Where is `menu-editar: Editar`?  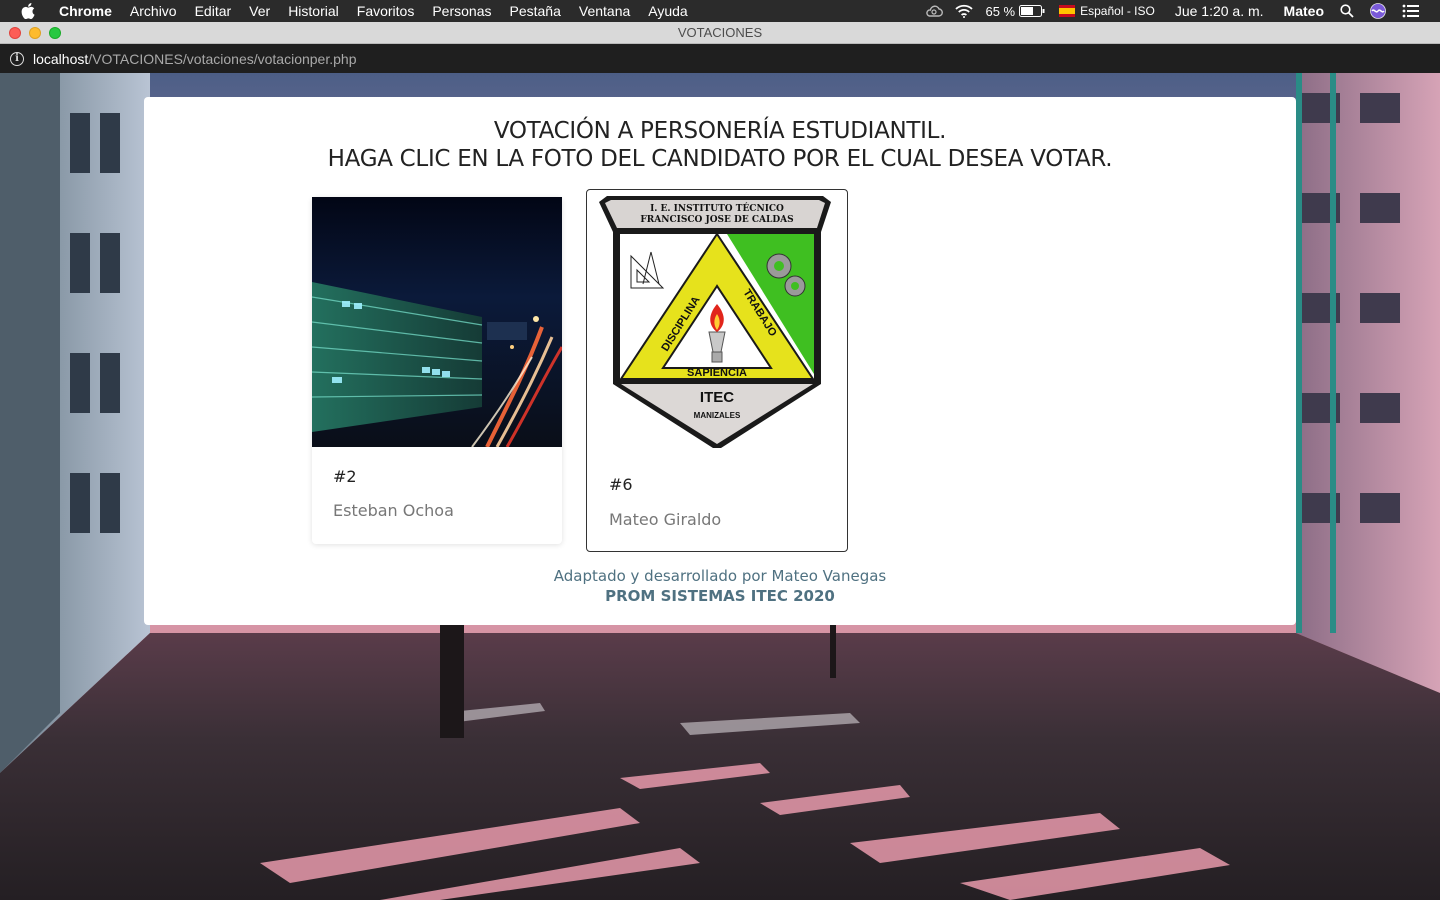 menu-editar: Editar is located at coordinates (213, 11).